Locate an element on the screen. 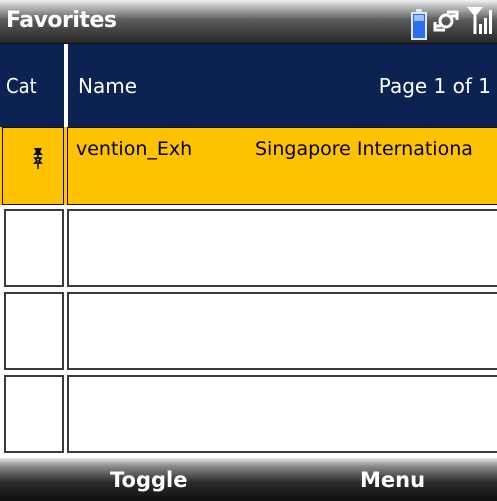 This screenshot has height=501, width=497. connection-icon is located at coordinates (446, 23).